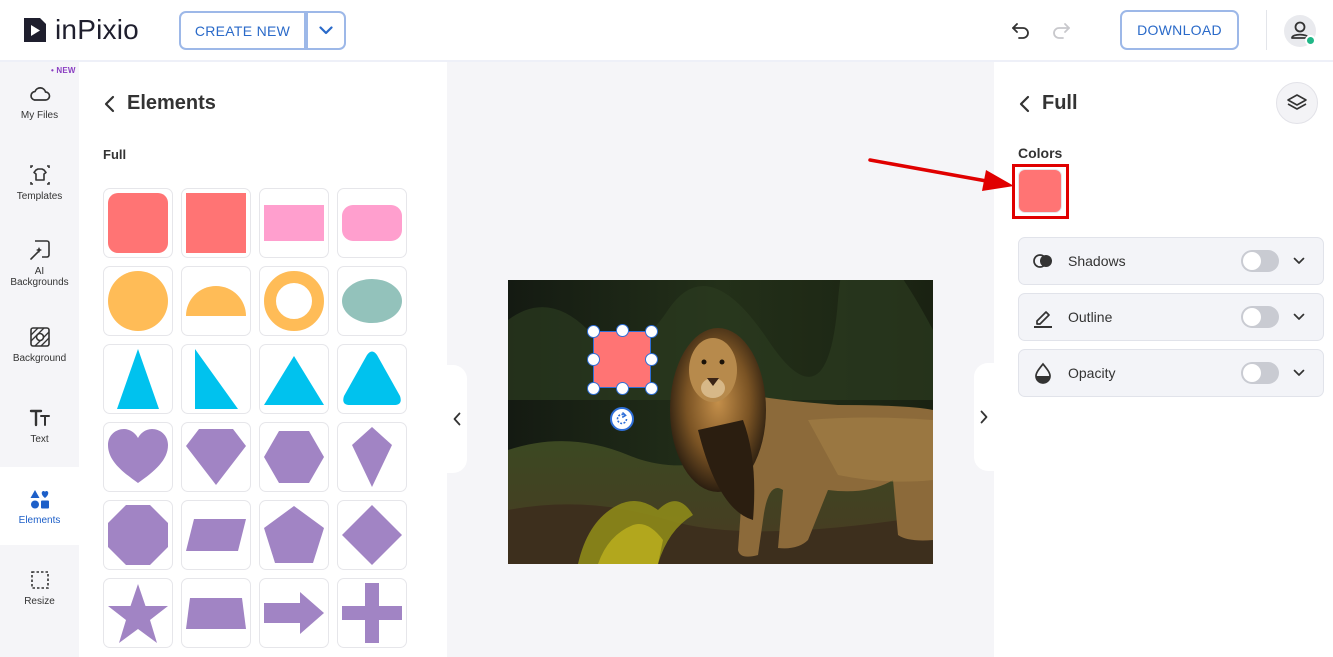 The image size is (1333, 657). I want to click on resize-handle-left, so click(593, 359).